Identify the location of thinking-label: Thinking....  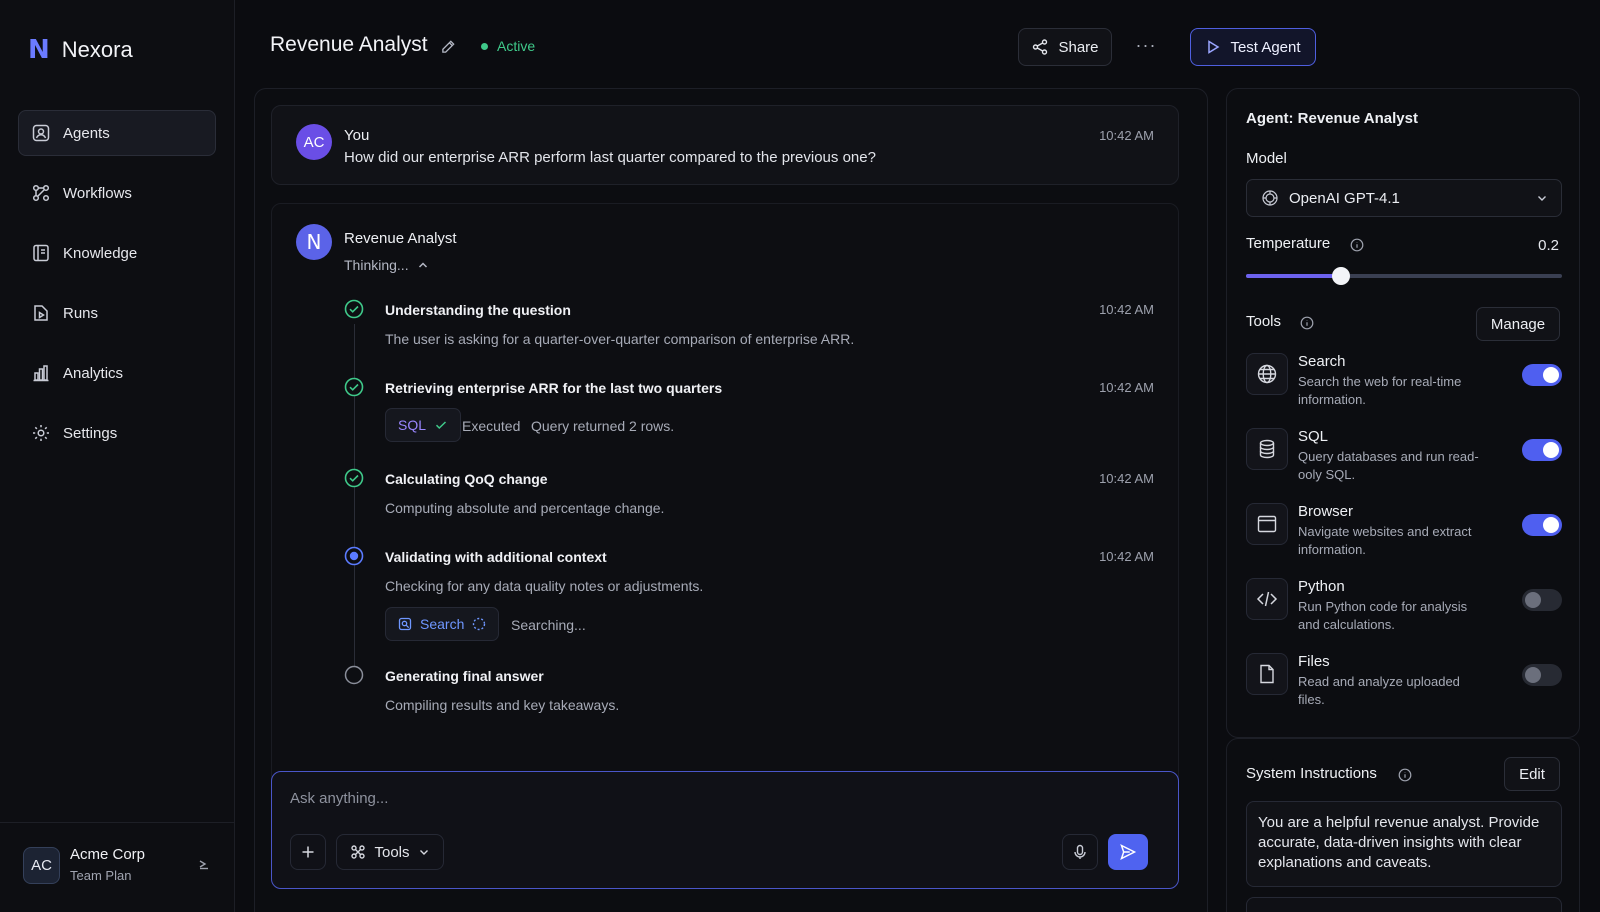
(376, 265).